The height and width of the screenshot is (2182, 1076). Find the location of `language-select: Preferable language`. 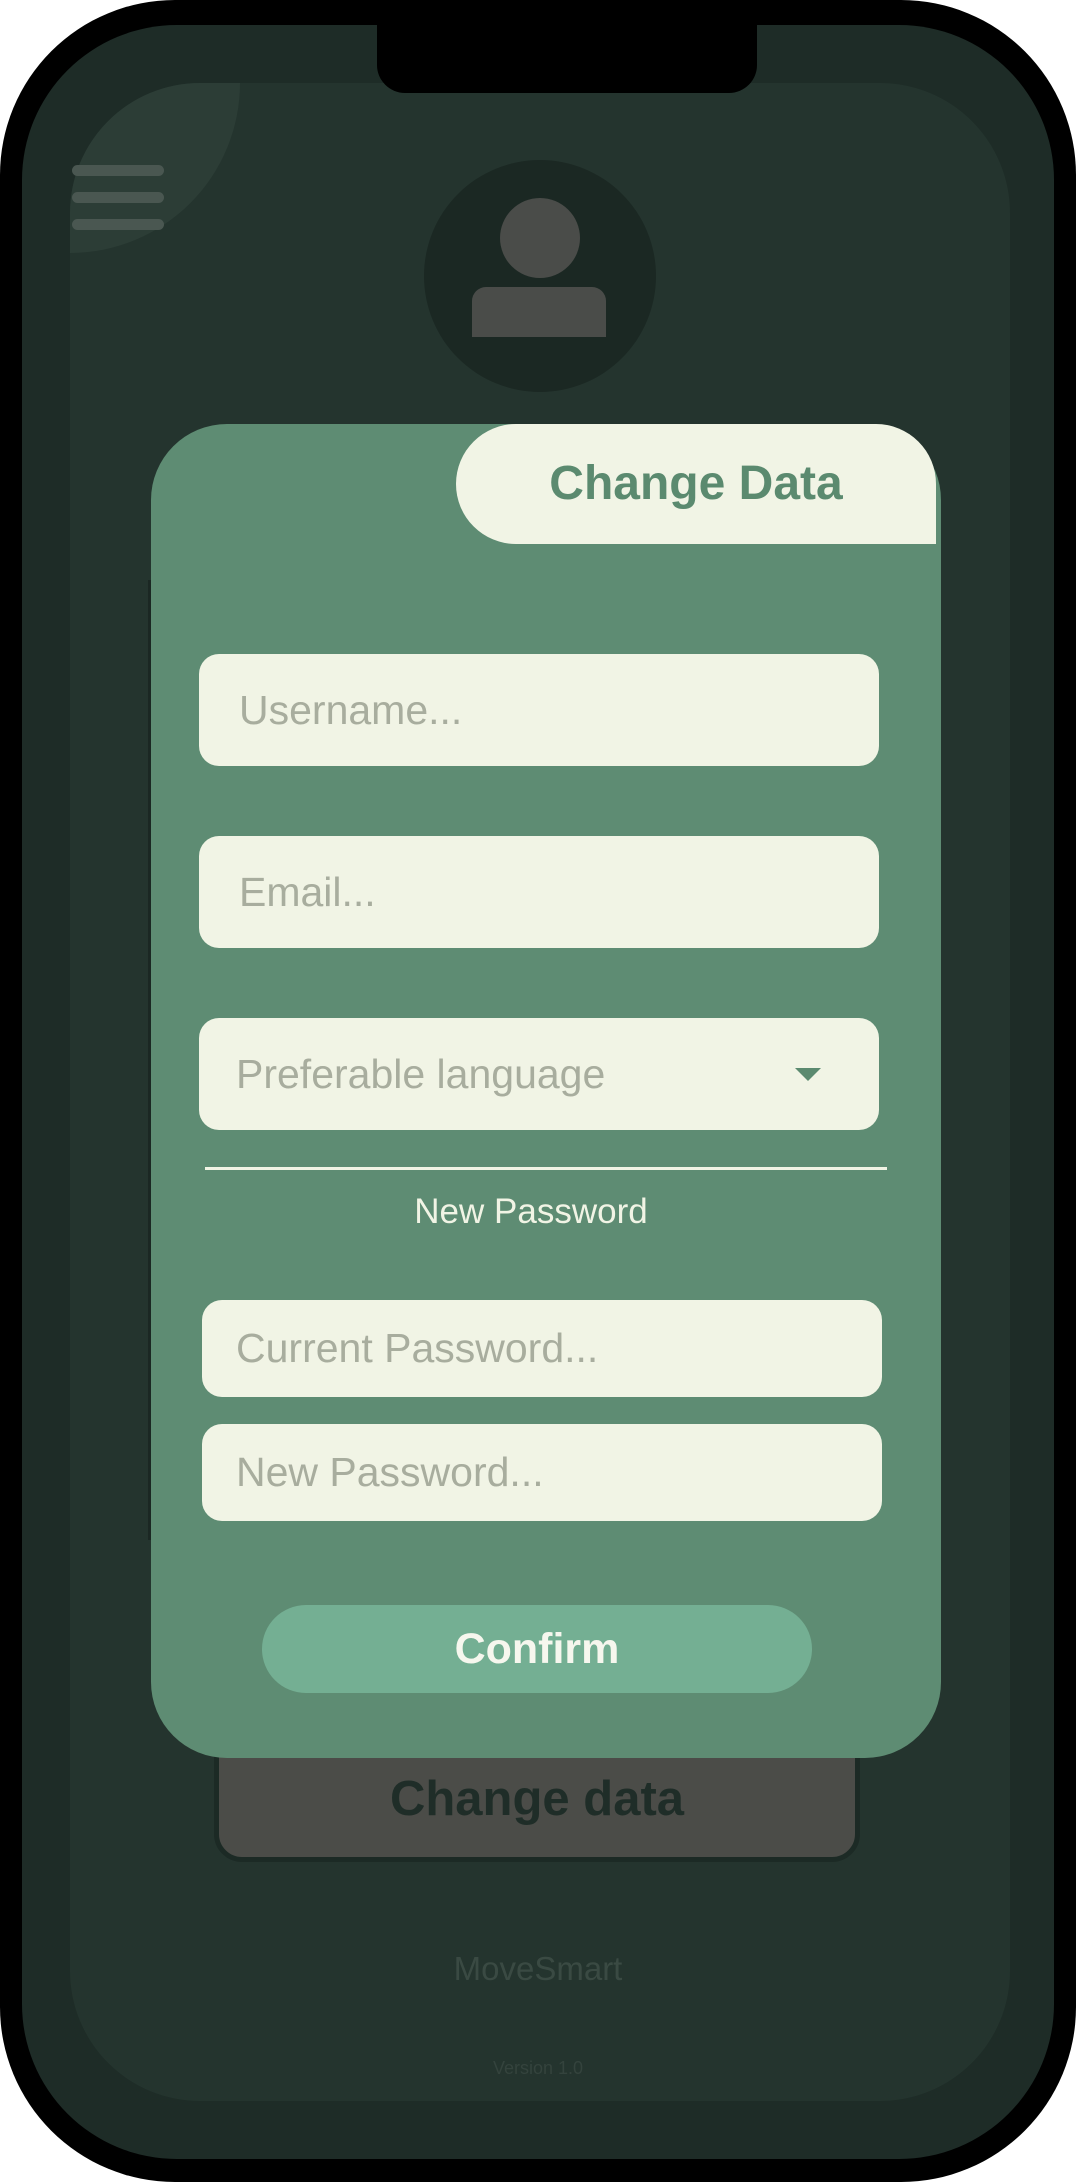

language-select: Preferable language is located at coordinates (539, 1074).